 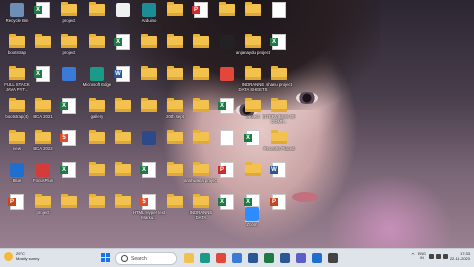 What do you see at coordinates (413, 256) in the screenshot?
I see `chevron-up-icon: ^` at bounding box center [413, 256].